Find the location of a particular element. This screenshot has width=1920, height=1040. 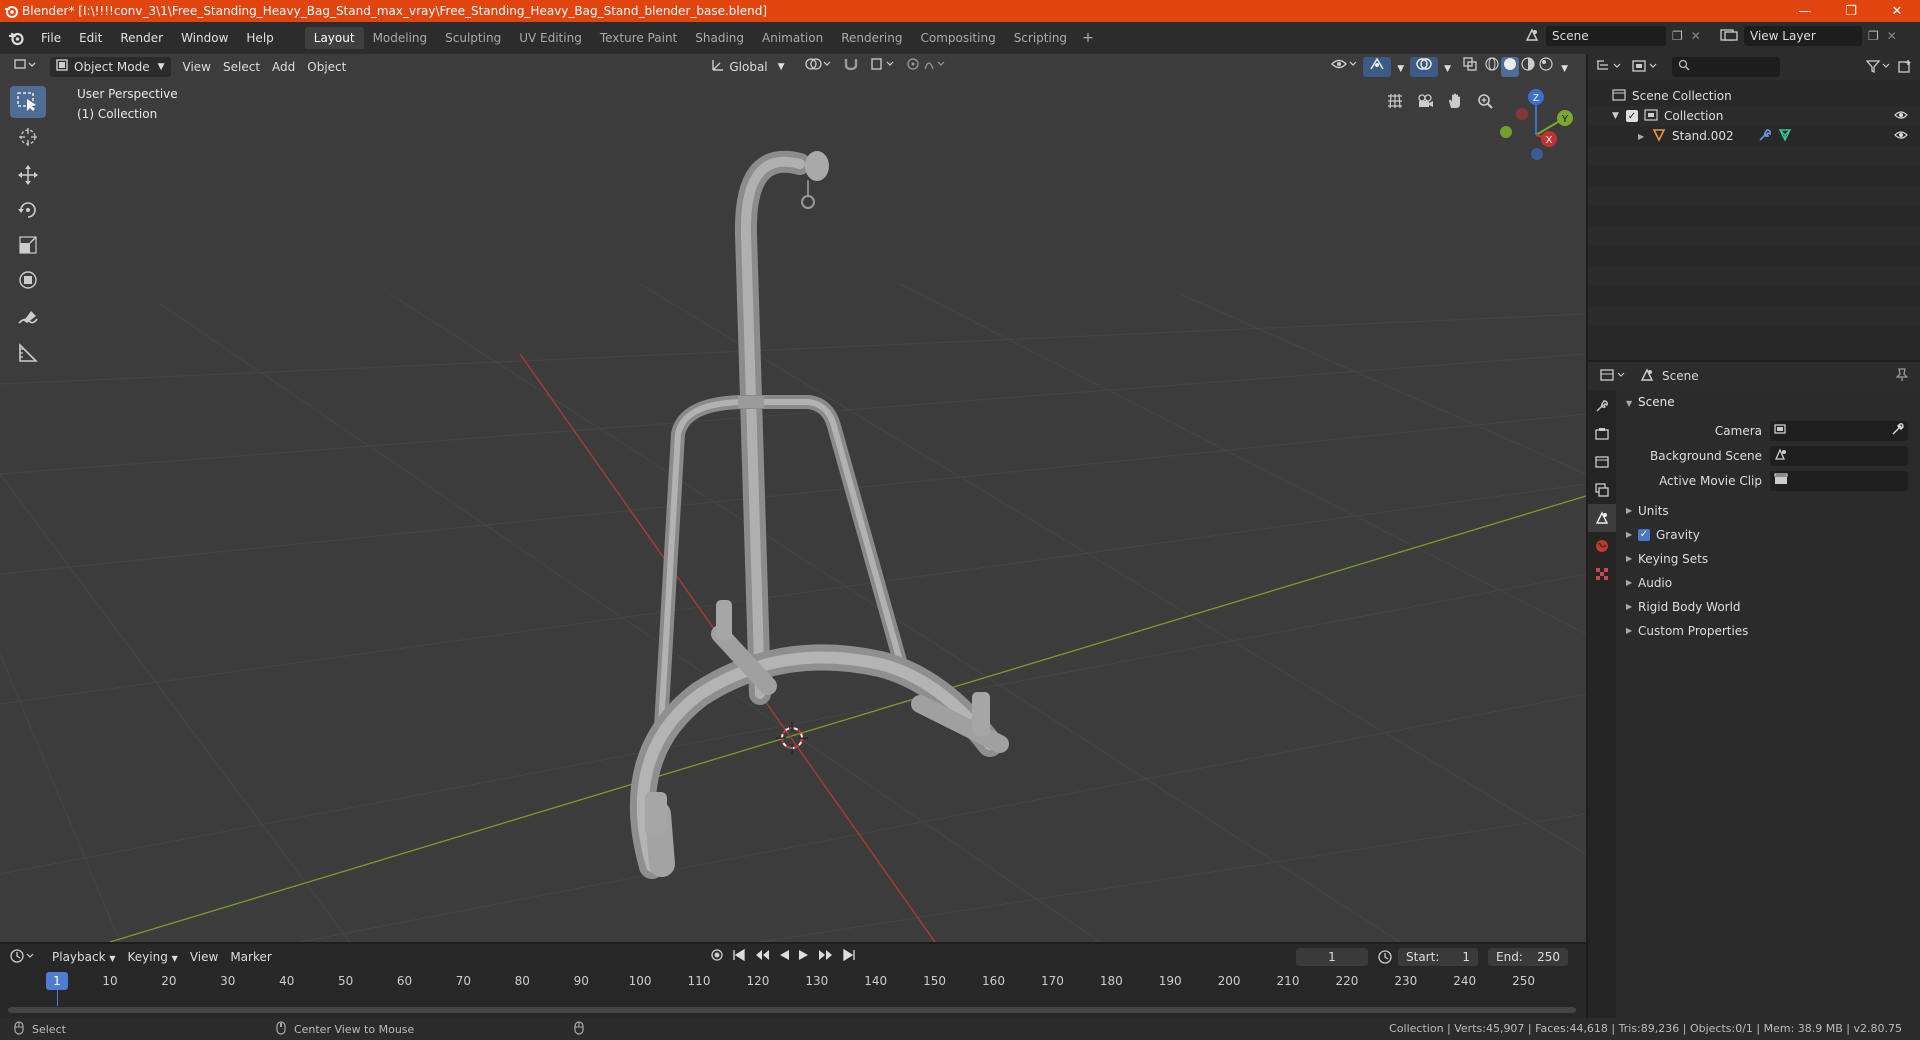

rendered-shading-icon is located at coordinates (1546, 67).